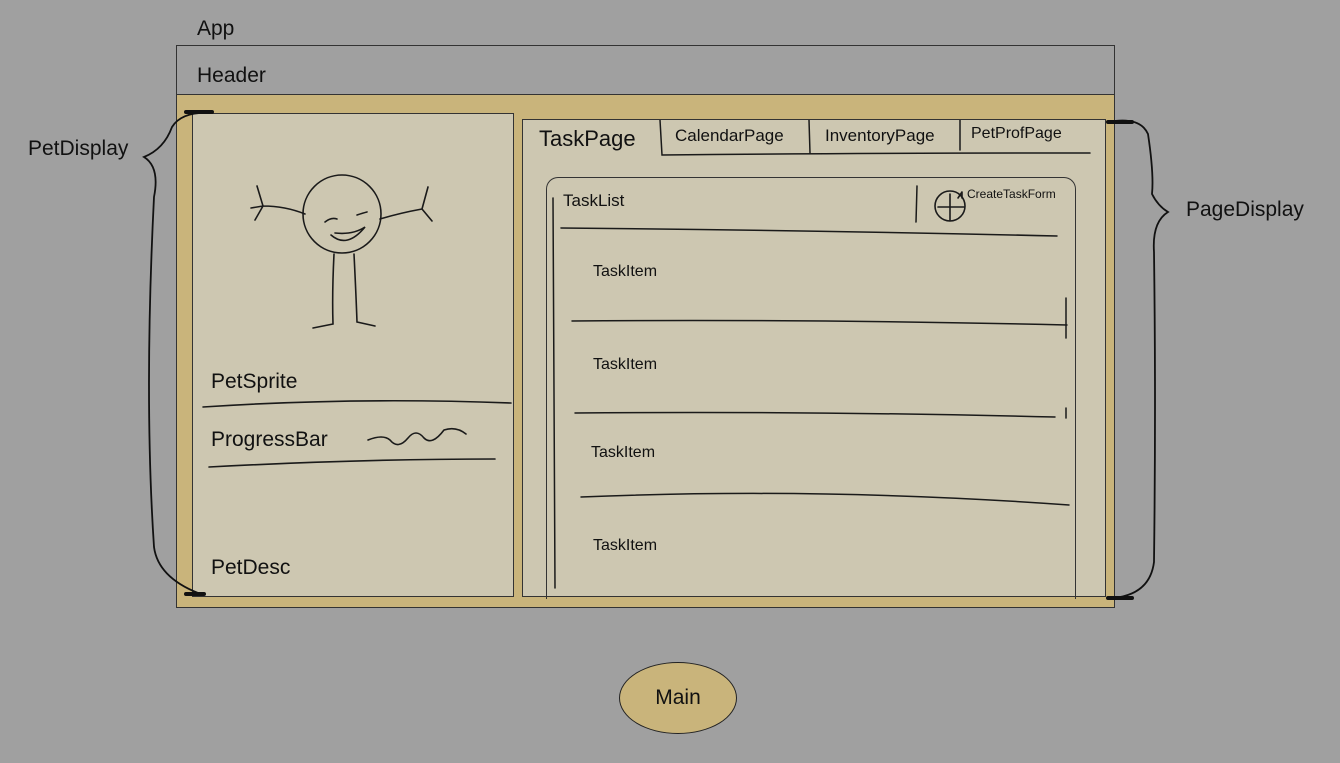 The width and height of the screenshot is (1340, 763). I want to click on pet-sprite-drawing, so click(357, 321).